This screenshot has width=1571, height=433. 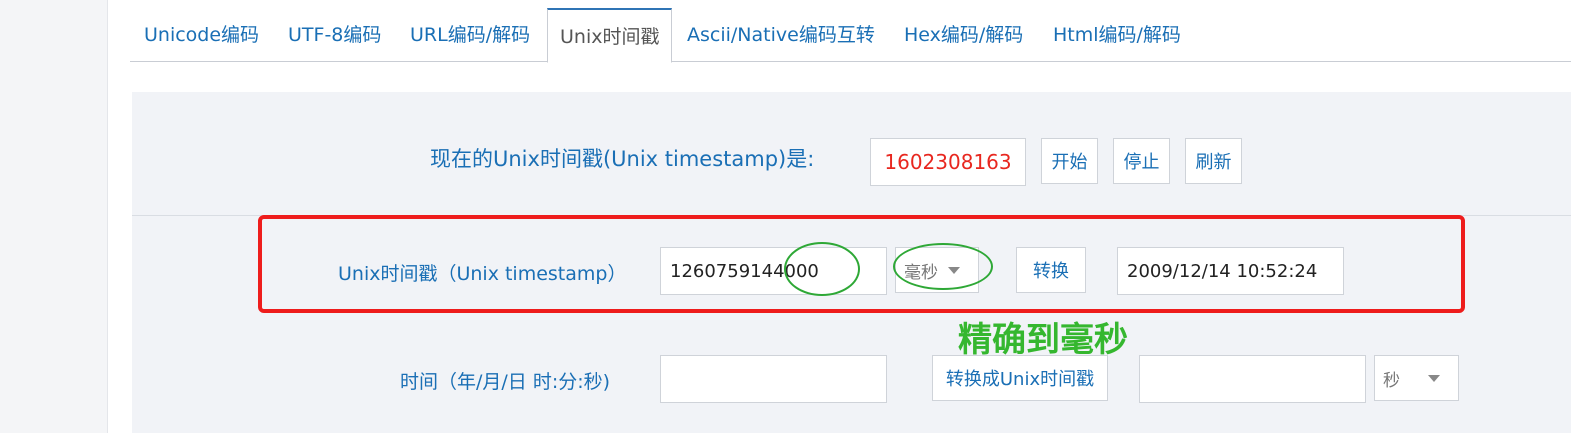 I want to click on result-unit-value: 秒, so click(x=1391, y=380).